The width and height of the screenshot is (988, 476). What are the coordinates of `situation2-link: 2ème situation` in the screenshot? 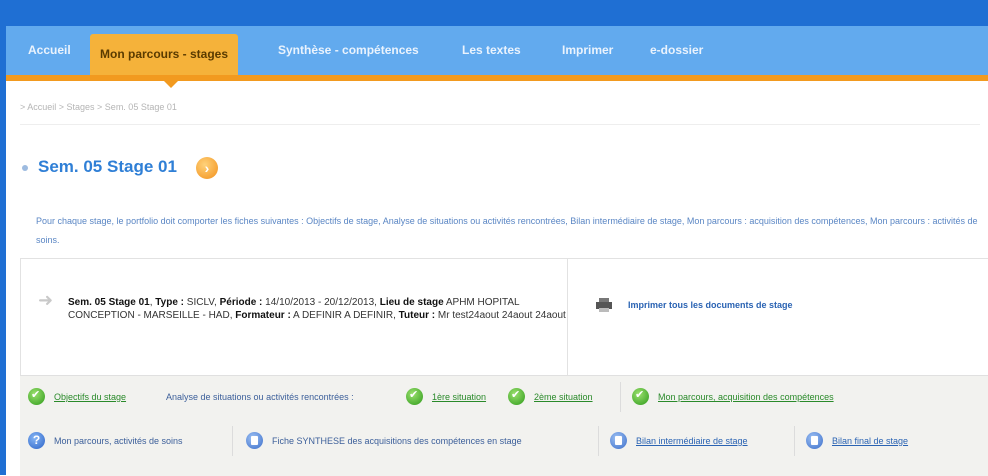 It's located at (563, 397).